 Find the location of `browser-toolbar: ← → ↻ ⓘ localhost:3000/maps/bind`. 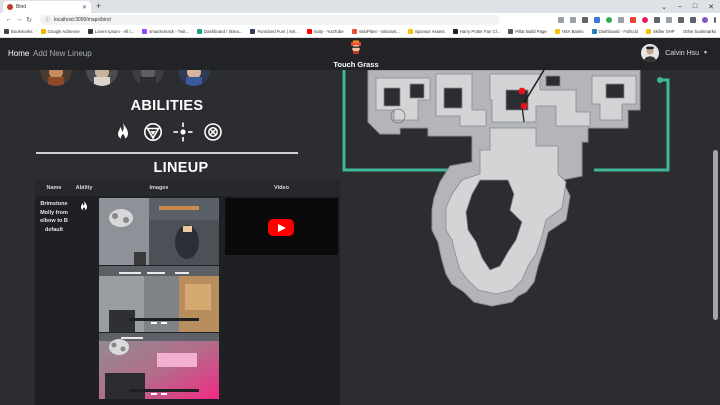

browser-toolbar: ← → ↻ ⓘ localhost:3000/maps/bind is located at coordinates (360, 19).